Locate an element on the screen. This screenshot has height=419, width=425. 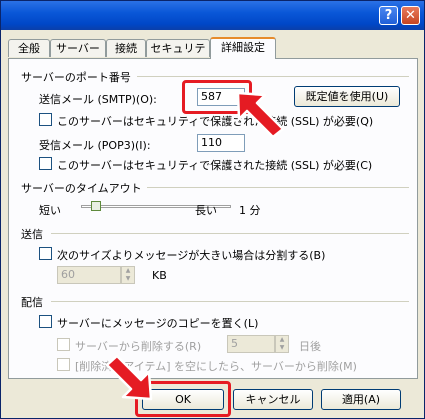
remove-days-spinner: ▲ ▼ is located at coordinates (282, 344).